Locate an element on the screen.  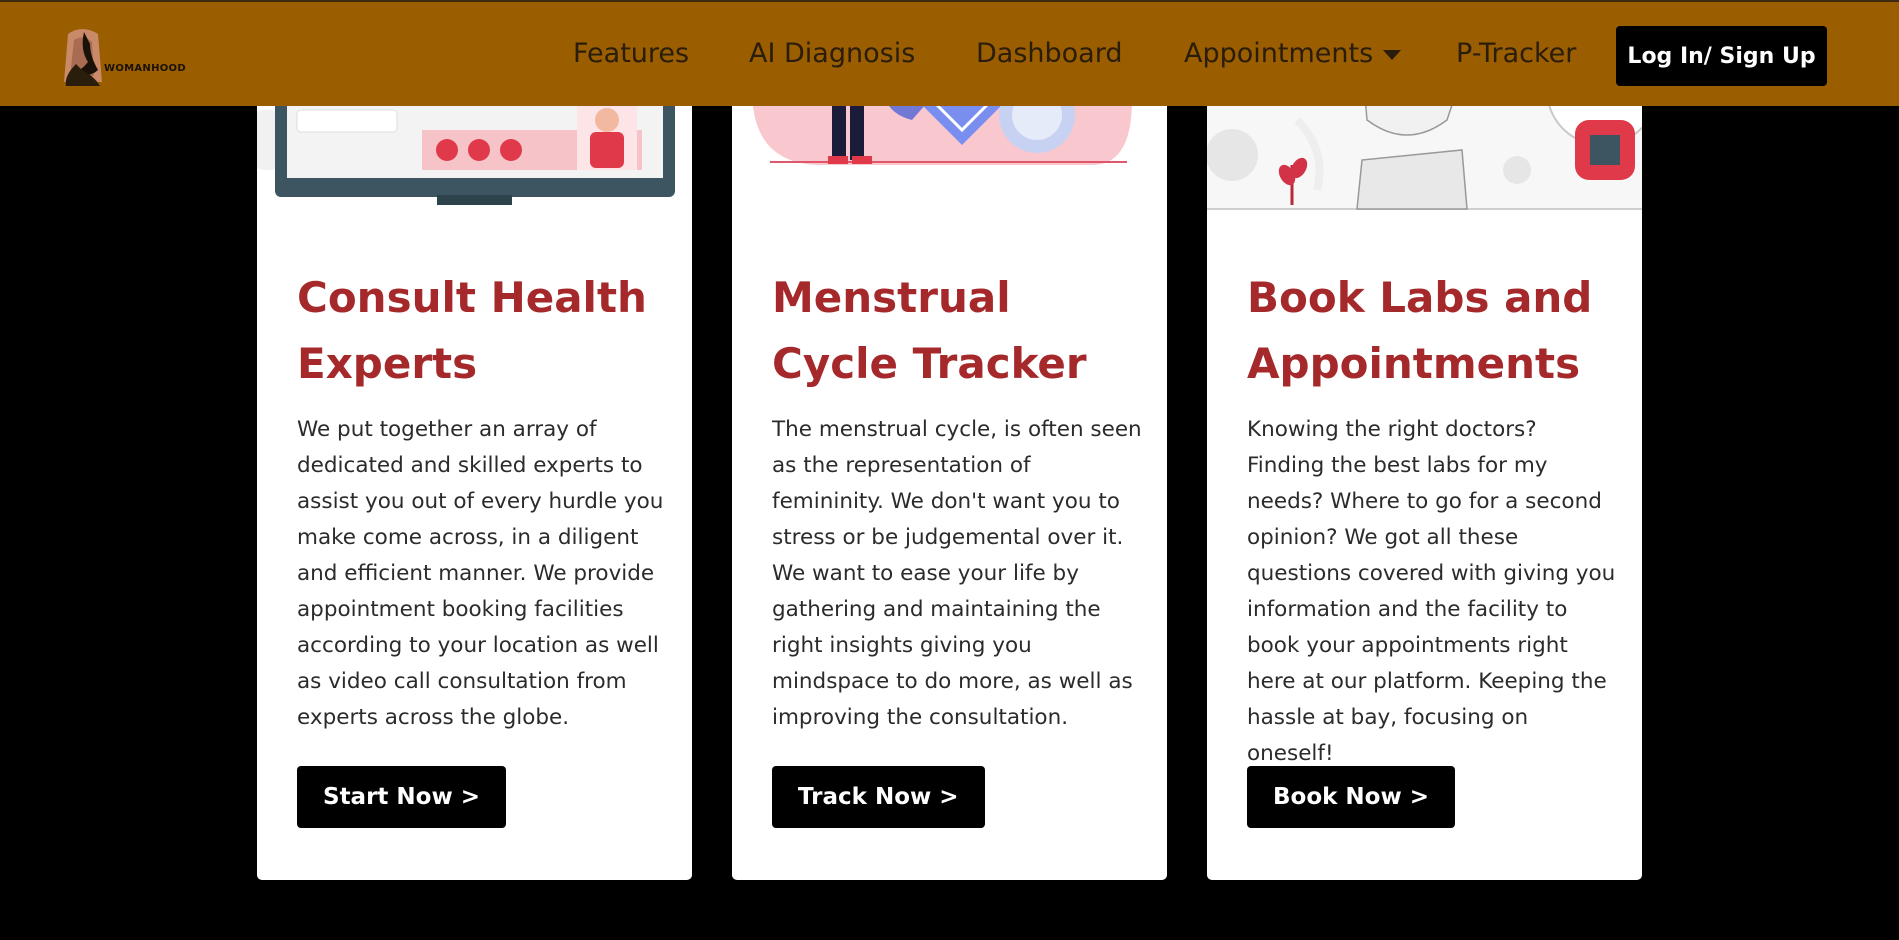
womanhood-logo is located at coordinates (125, 58).